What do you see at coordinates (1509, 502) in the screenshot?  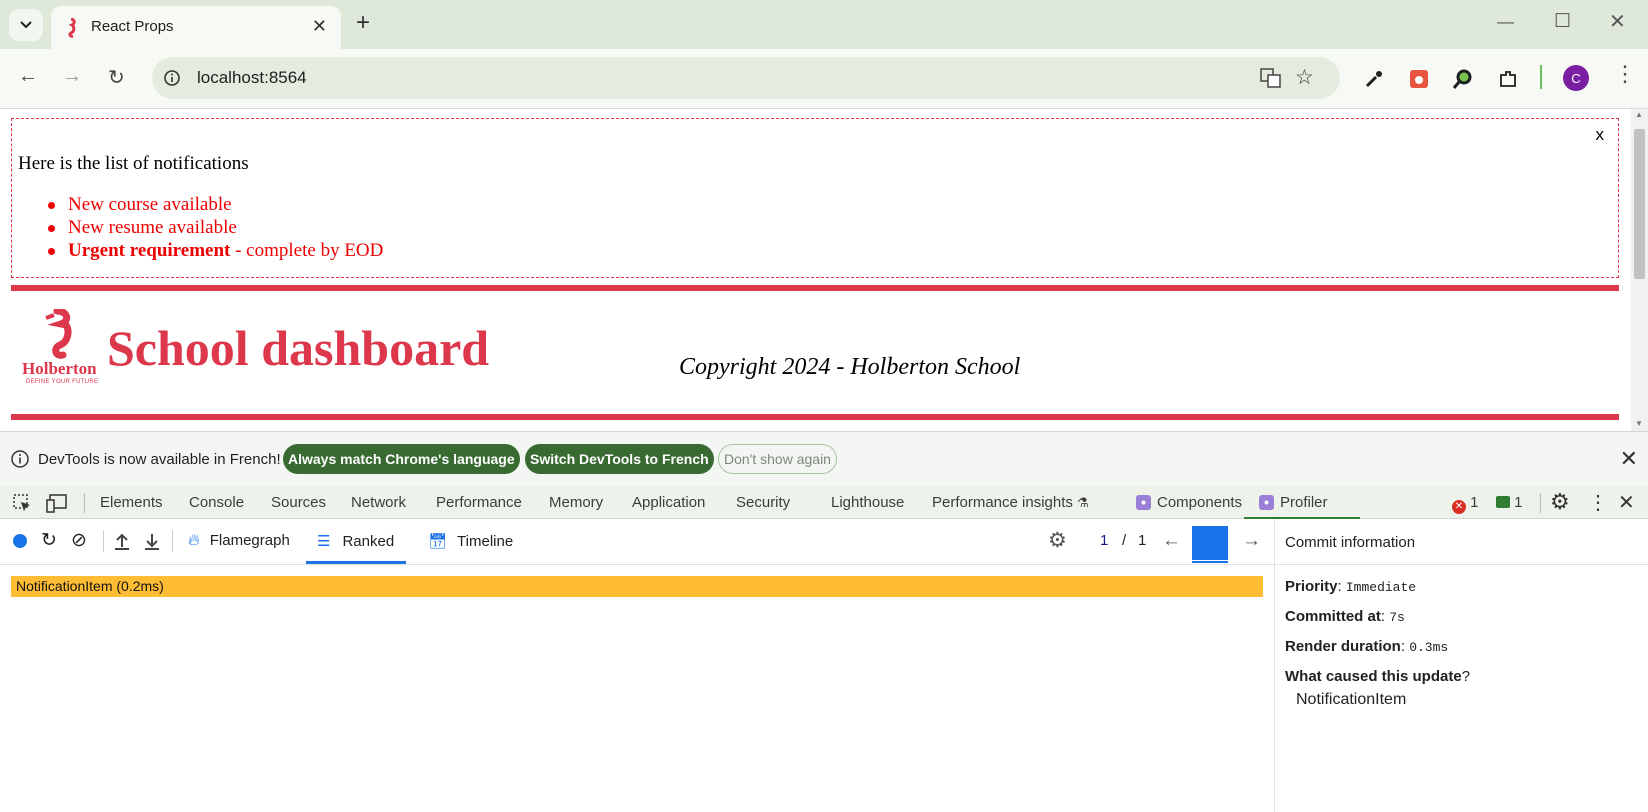 I see `message-counter: 1` at bounding box center [1509, 502].